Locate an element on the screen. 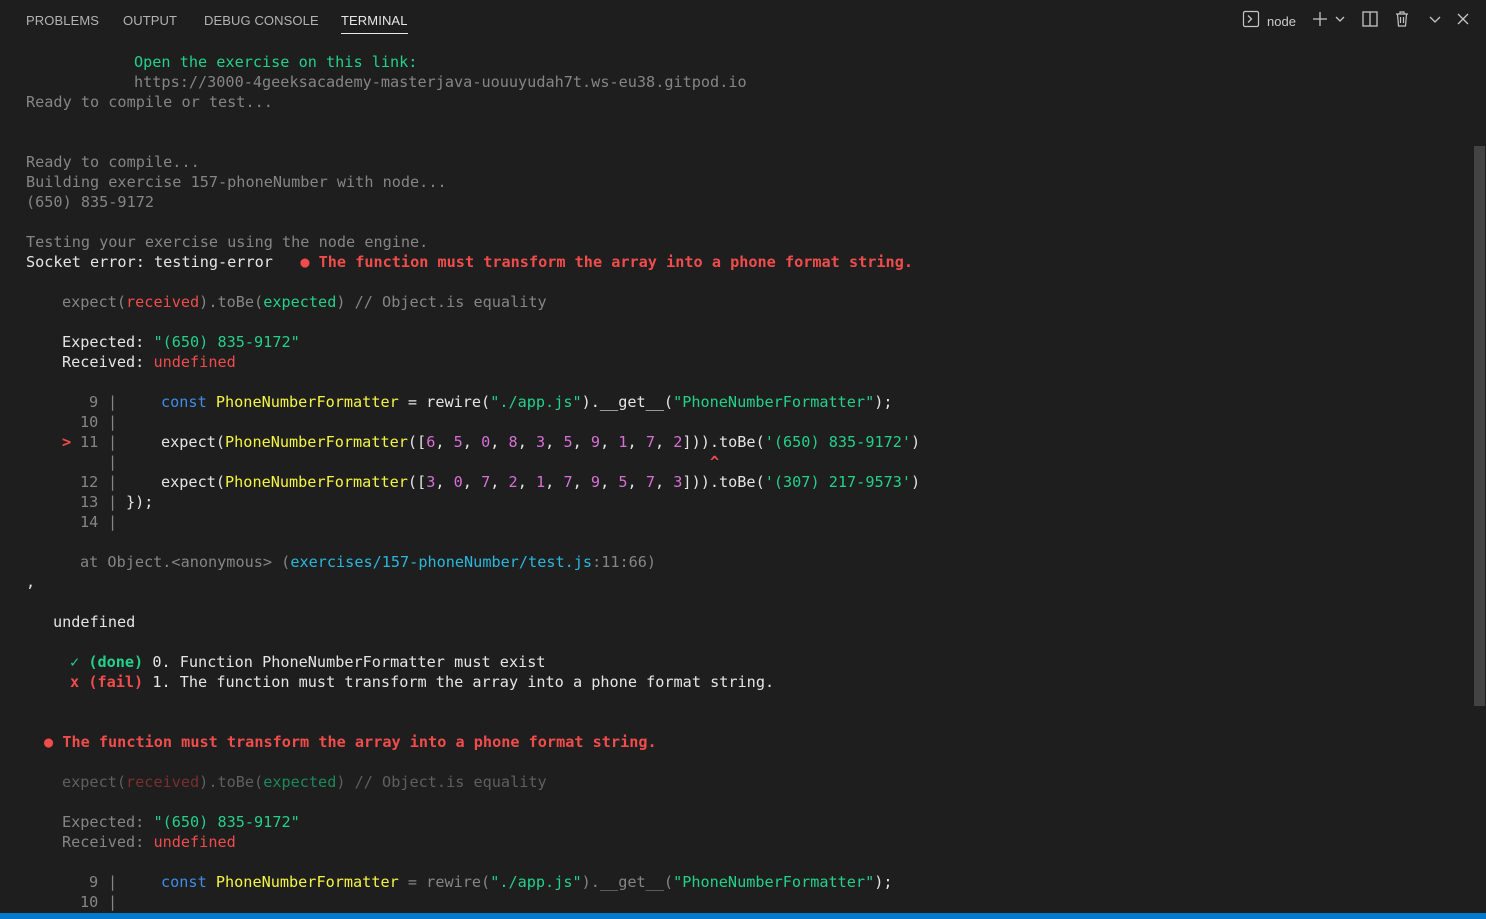 The image size is (1486, 919). terminal-toolbar: node is located at coordinates (743, 21).